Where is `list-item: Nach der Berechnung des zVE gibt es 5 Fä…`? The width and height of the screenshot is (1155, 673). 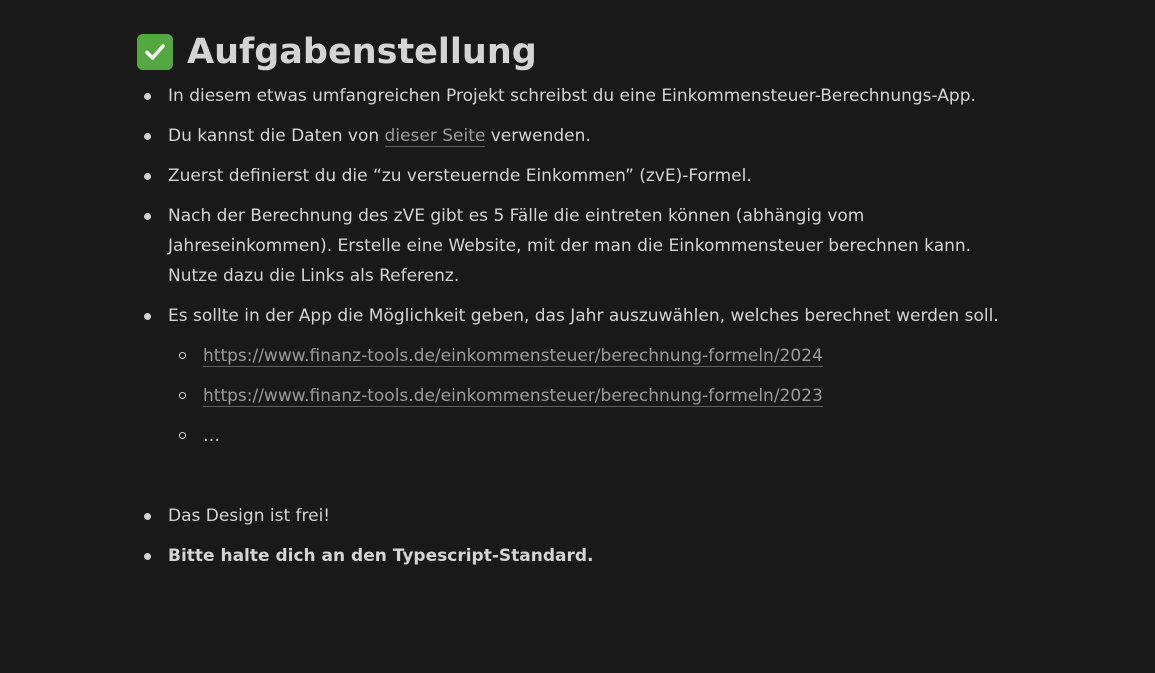
list-item: Nach der Berechnung des zVE gibt es 5 Fä… is located at coordinates (577, 246).